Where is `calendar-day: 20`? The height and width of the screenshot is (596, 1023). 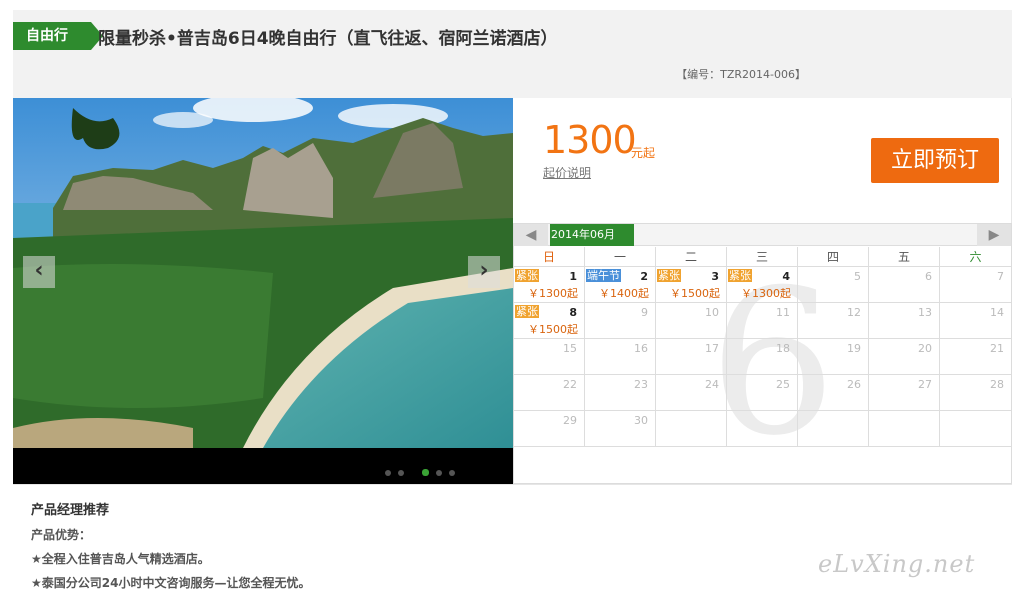
calendar-day: 20 is located at coordinates (904, 356).